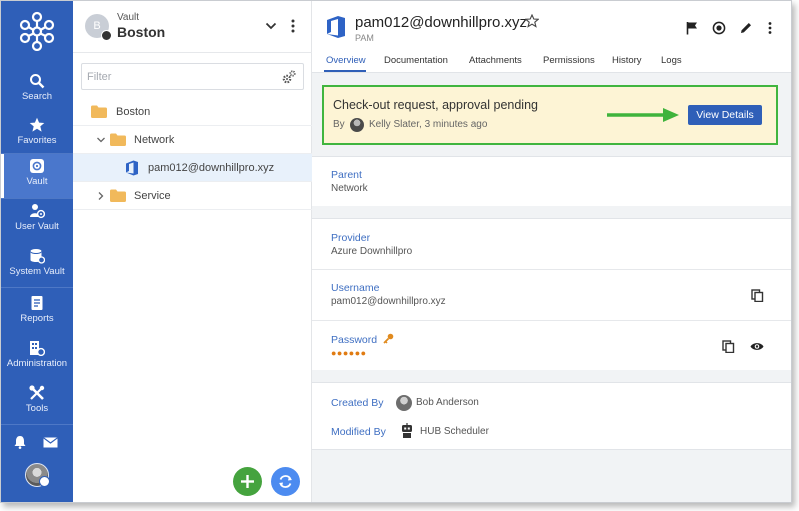  I want to click on filter-input, so click(177, 77).